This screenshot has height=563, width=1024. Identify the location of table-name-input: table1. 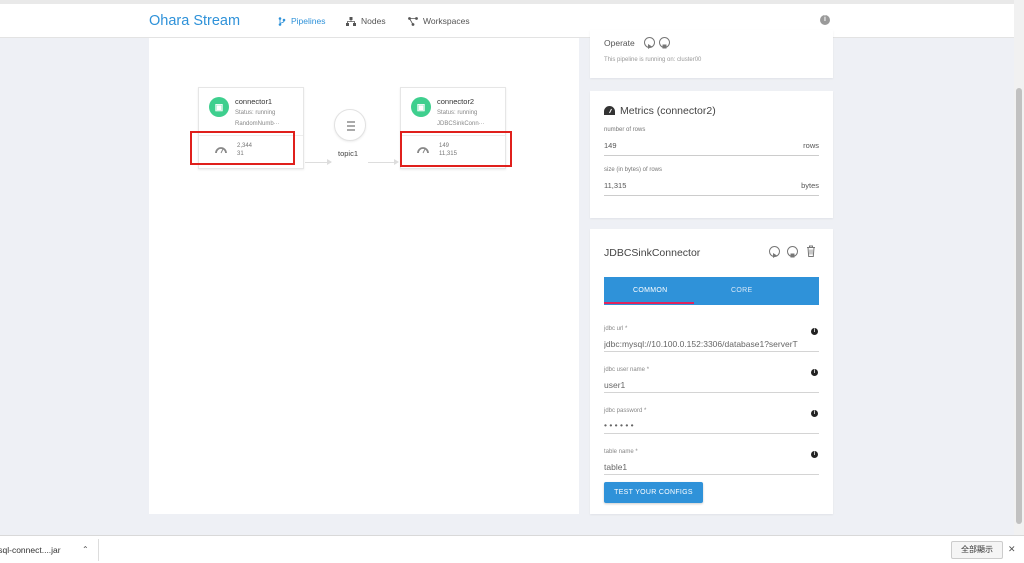
(712, 467).